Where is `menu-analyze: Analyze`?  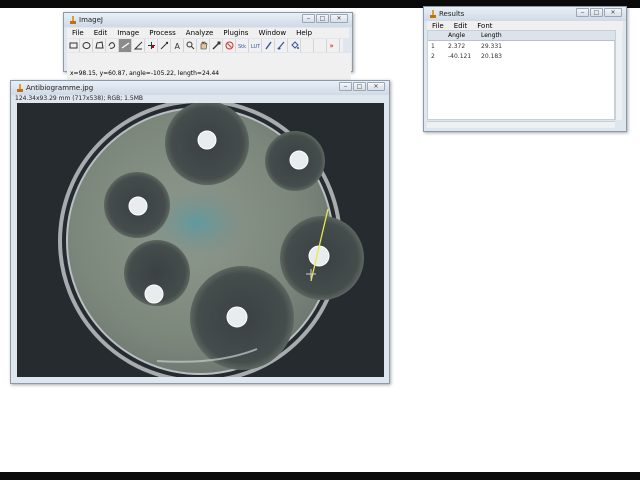 menu-analyze: Analyze is located at coordinates (200, 33).